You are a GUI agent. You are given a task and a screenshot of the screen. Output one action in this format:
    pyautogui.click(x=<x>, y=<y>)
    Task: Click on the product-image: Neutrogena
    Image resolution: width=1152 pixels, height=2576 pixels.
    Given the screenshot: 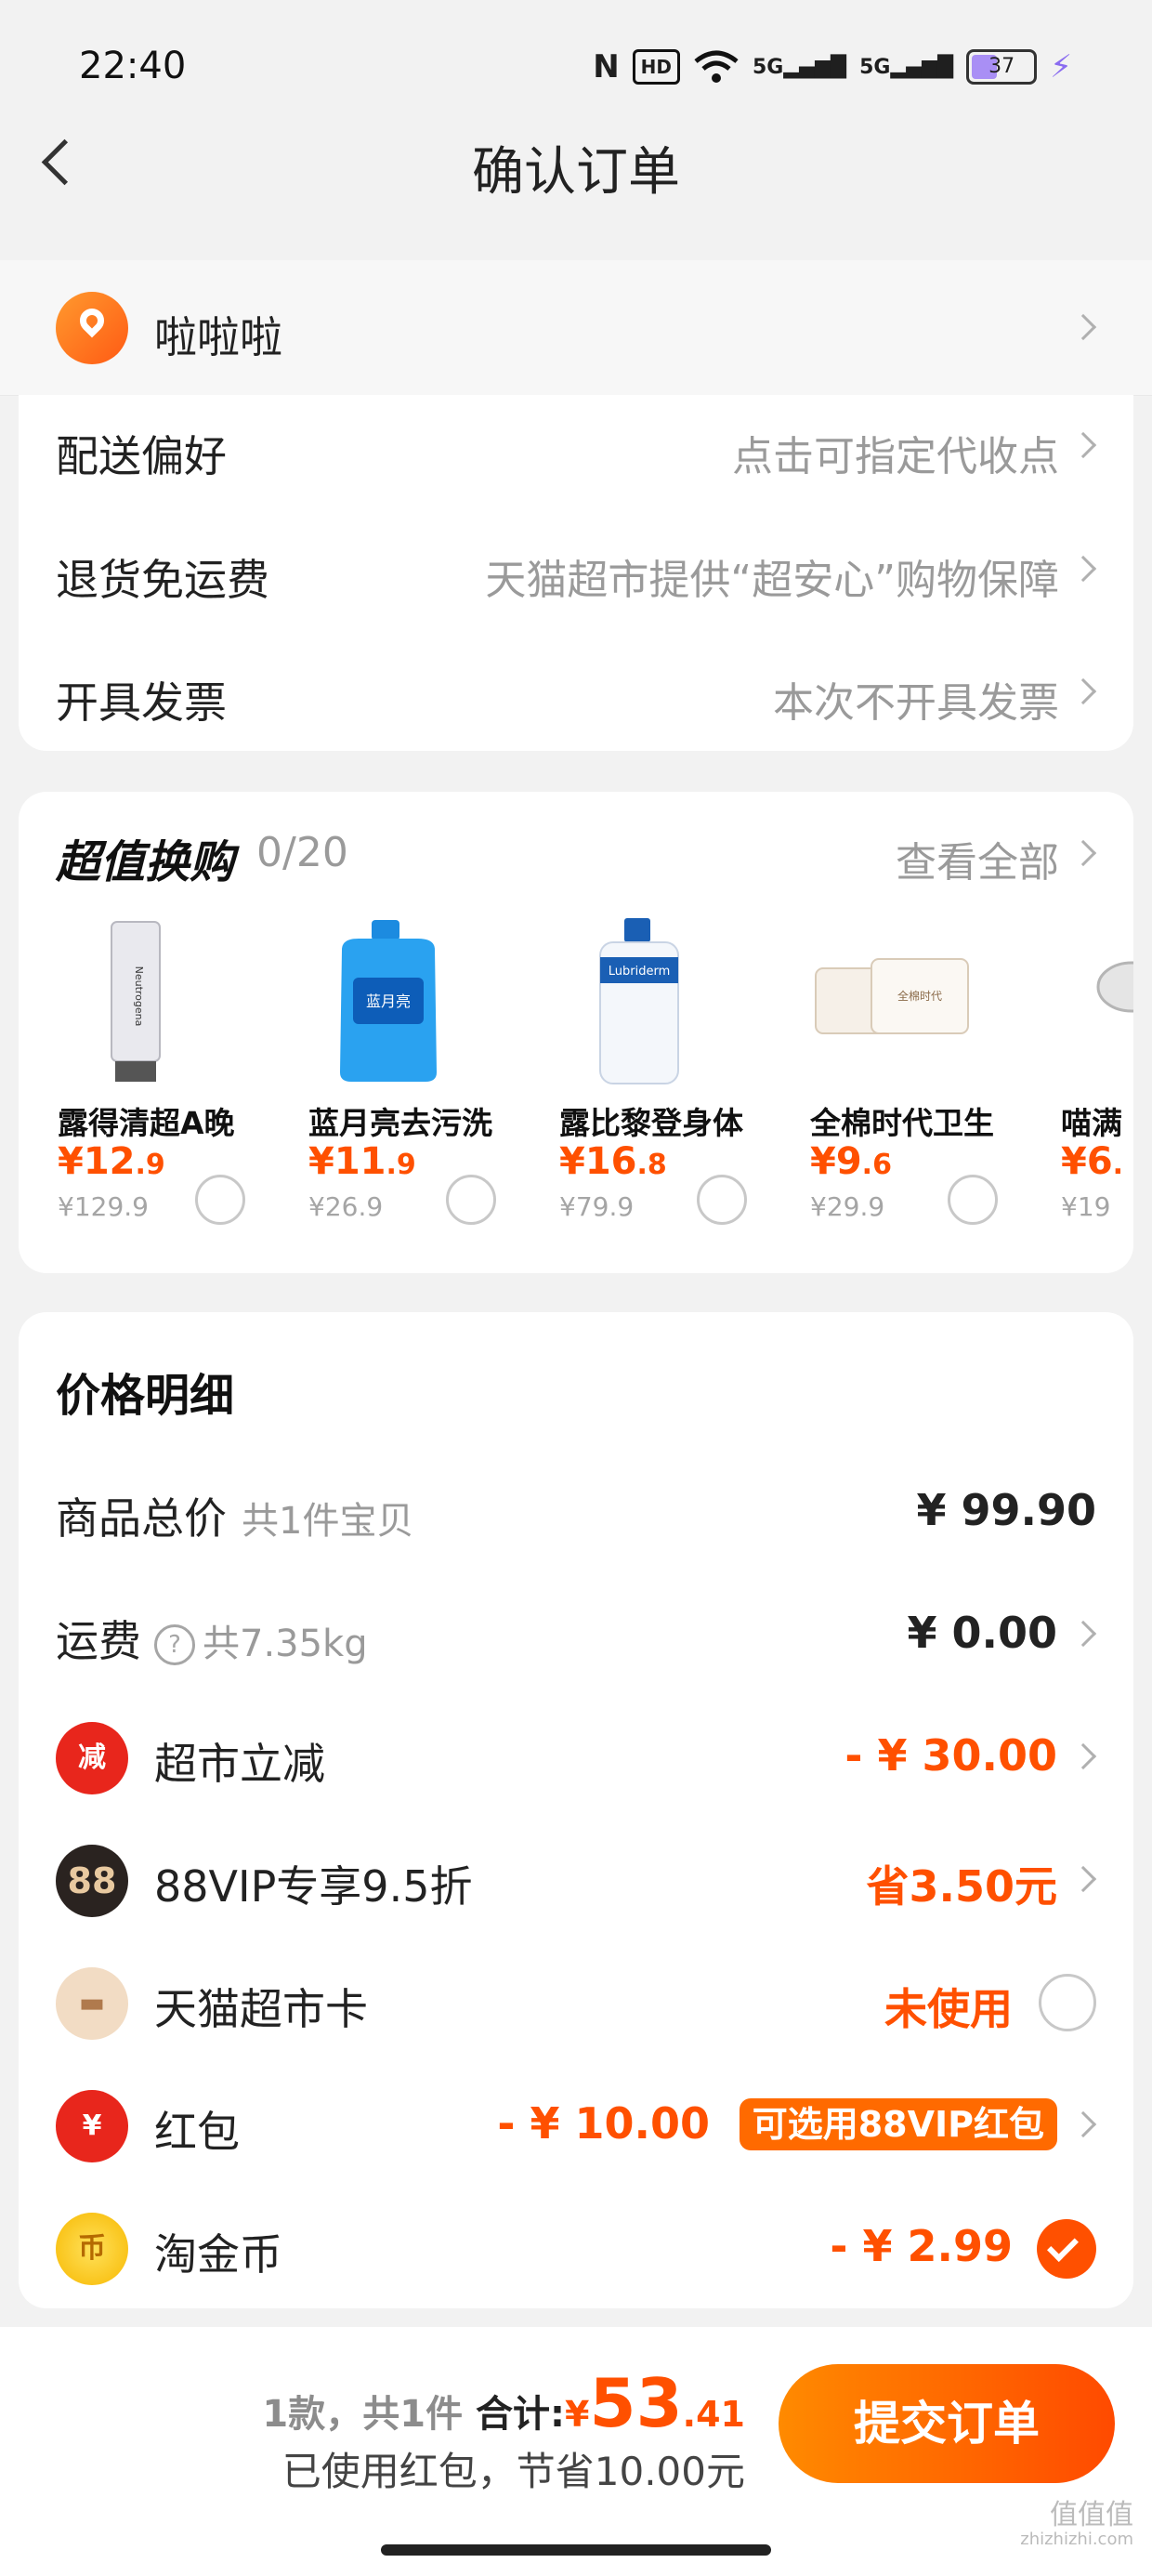 What is the action you would take?
    pyautogui.click(x=137, y=1001)
    